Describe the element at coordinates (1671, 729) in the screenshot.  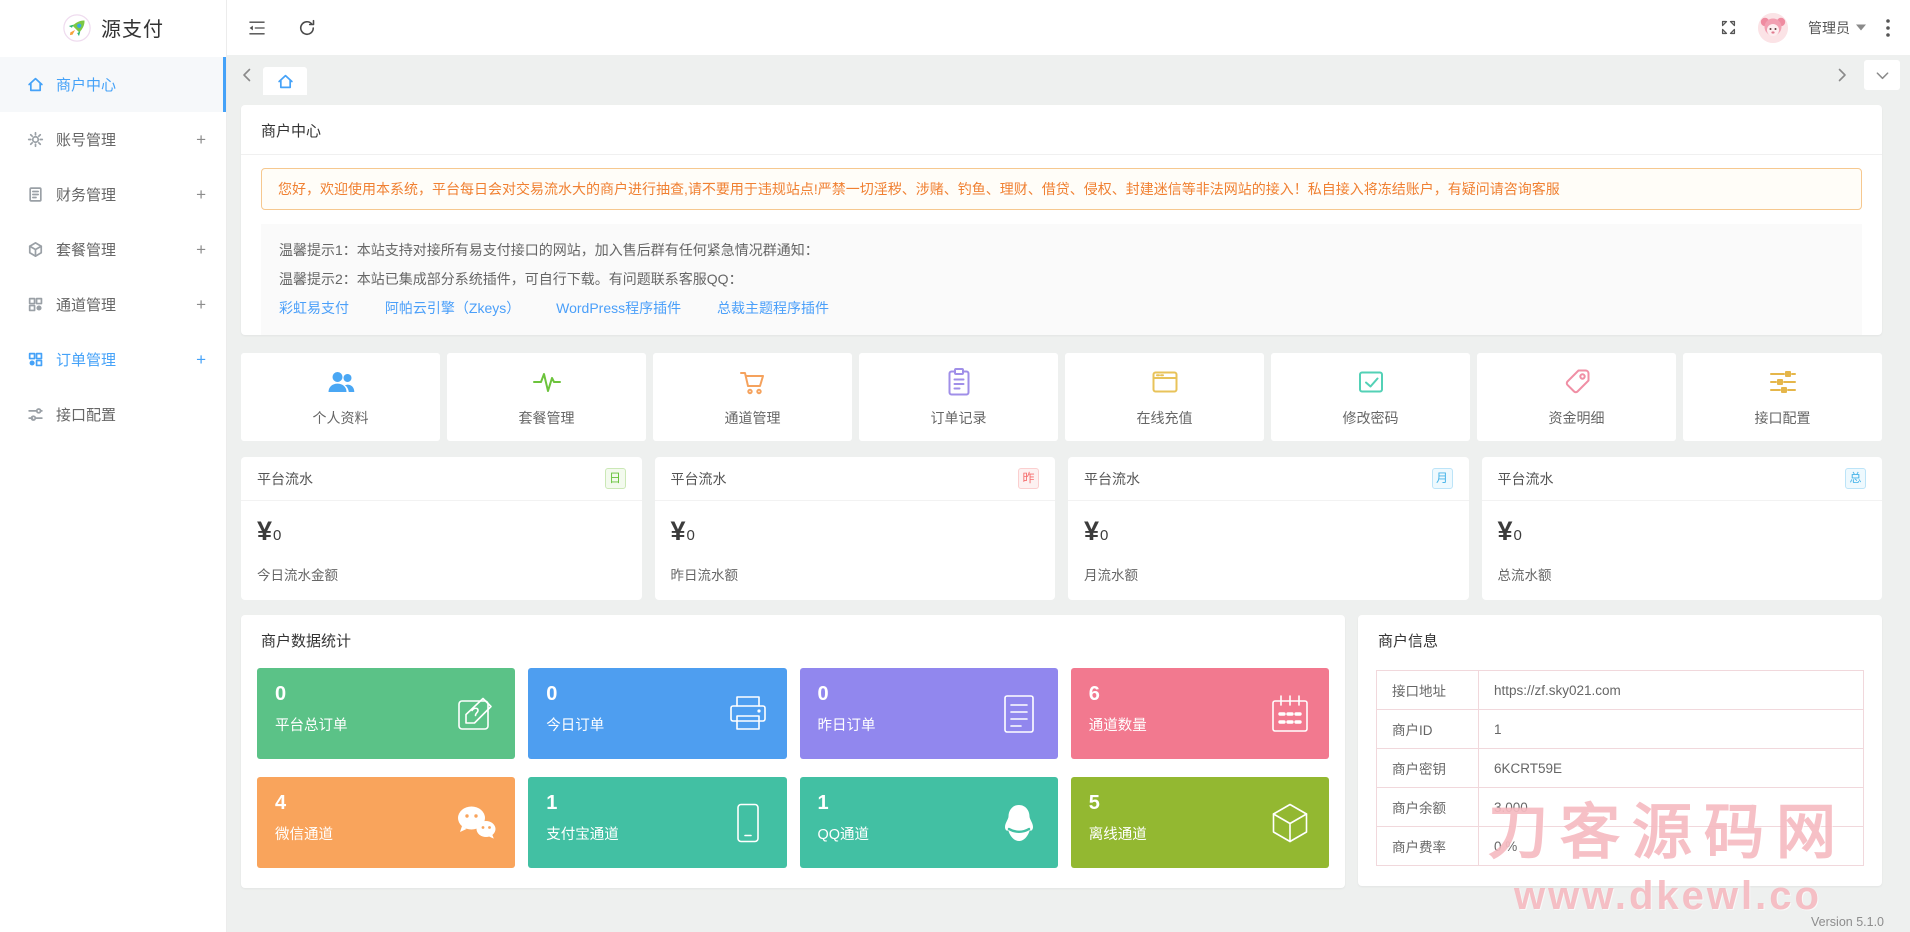
I see `info-value-merchant-id: 1` at that location.